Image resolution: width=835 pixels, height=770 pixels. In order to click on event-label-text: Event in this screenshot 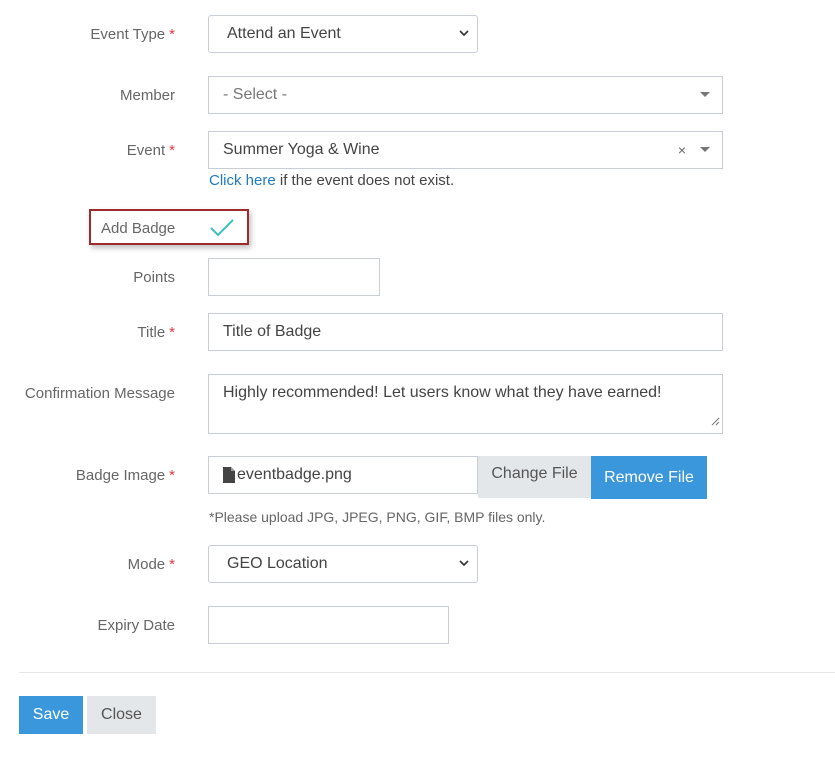, I will do `click(146, 150)`.